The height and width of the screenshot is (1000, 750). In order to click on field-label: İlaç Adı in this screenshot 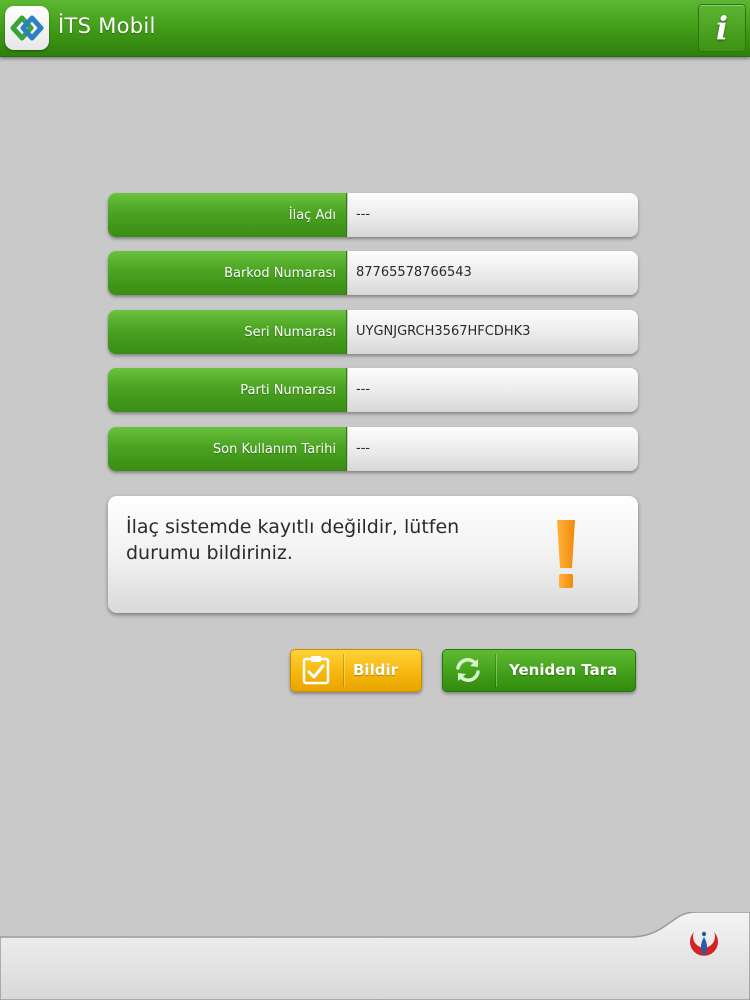, I will do `click(227, 215)`.